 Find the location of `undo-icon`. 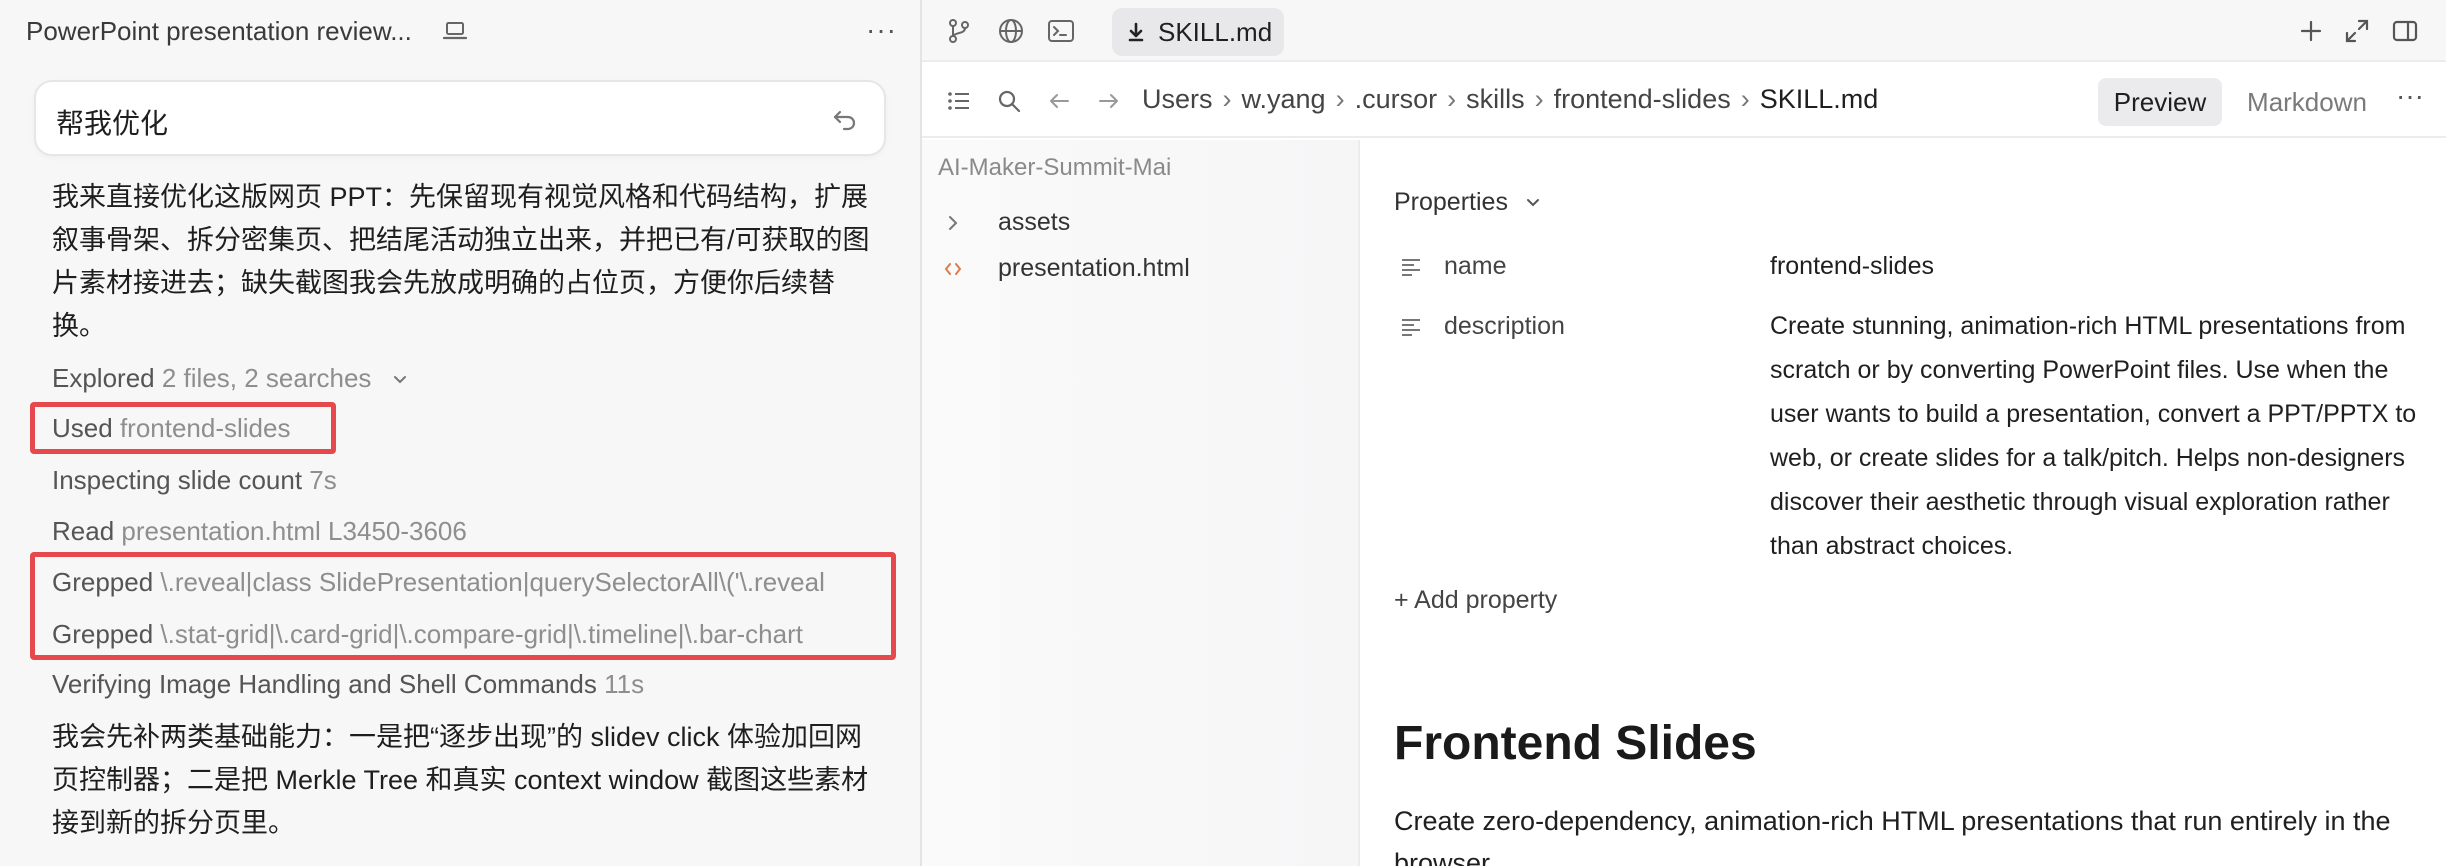

undo-icon is located at coordinates (845, 119).